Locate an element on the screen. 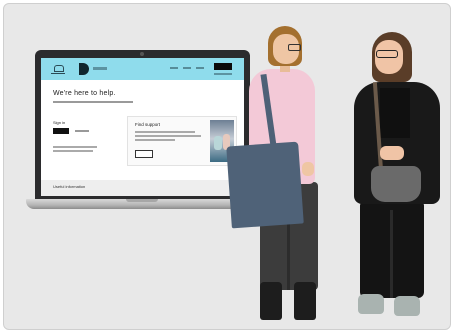 The image size is (454, 332). logo-wordmark is located at coordinates (100, 68).